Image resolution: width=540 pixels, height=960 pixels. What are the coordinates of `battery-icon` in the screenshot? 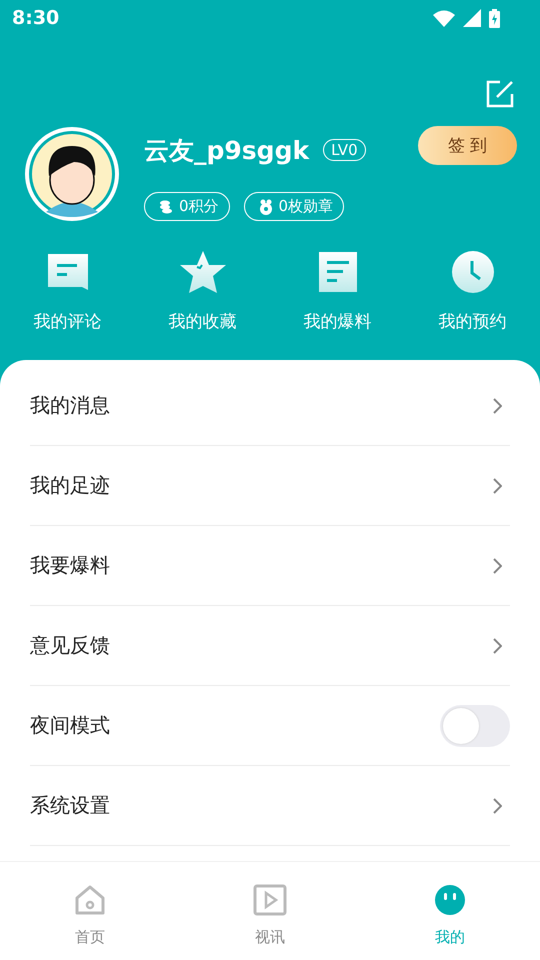 It's located at (494, 18).